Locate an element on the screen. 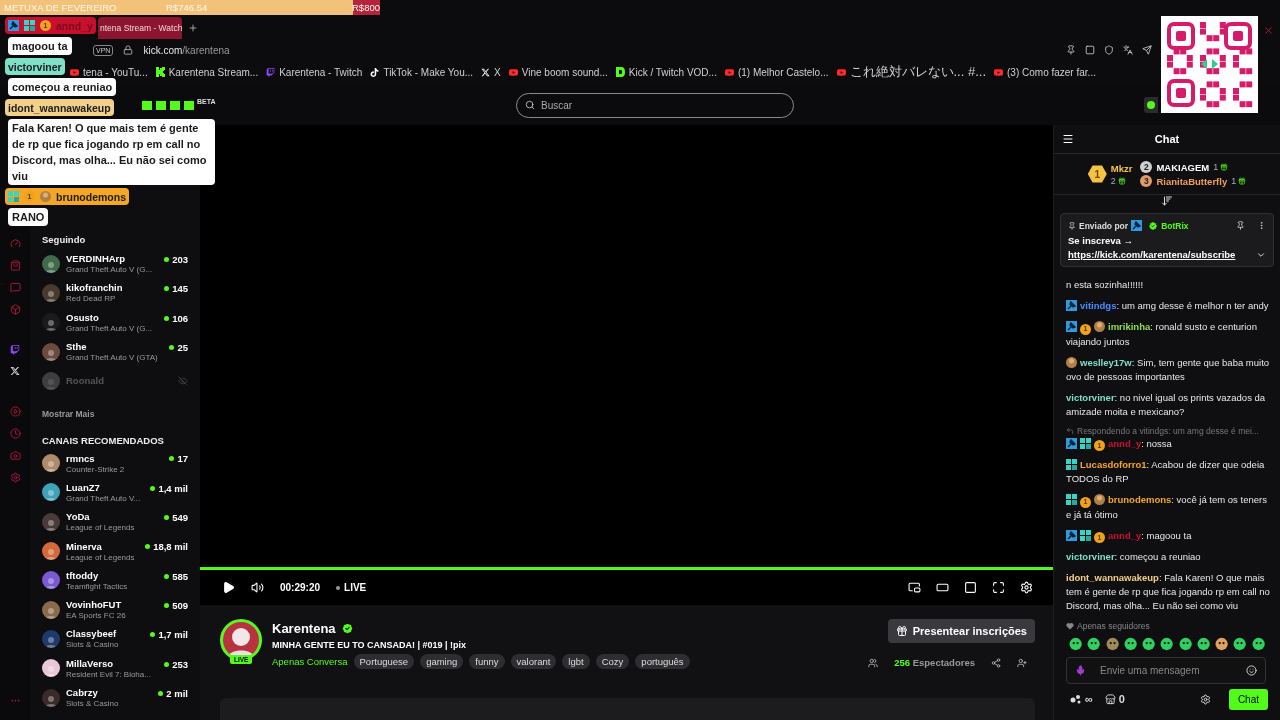  kick-logo-drawing is located at coordinates (168, 105).